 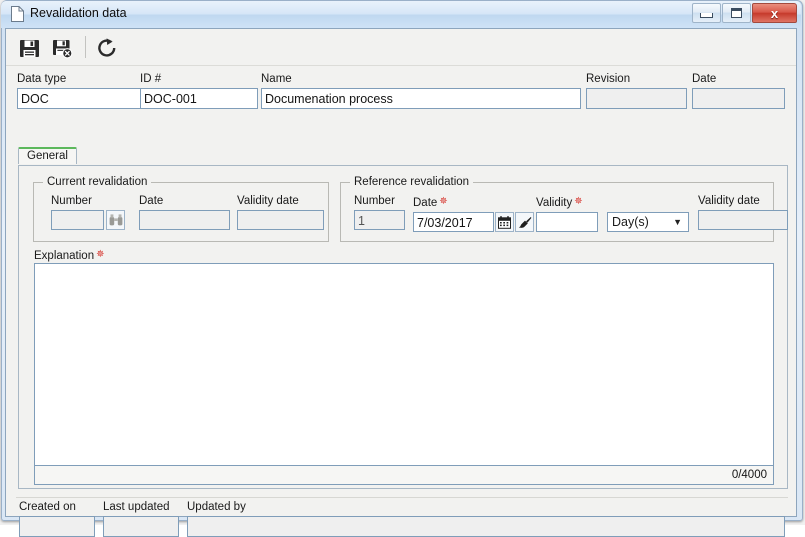 What do you see at coordinates (401, 47) in the screenshot?
I see `toolbar` at bounding box center [401, 47].